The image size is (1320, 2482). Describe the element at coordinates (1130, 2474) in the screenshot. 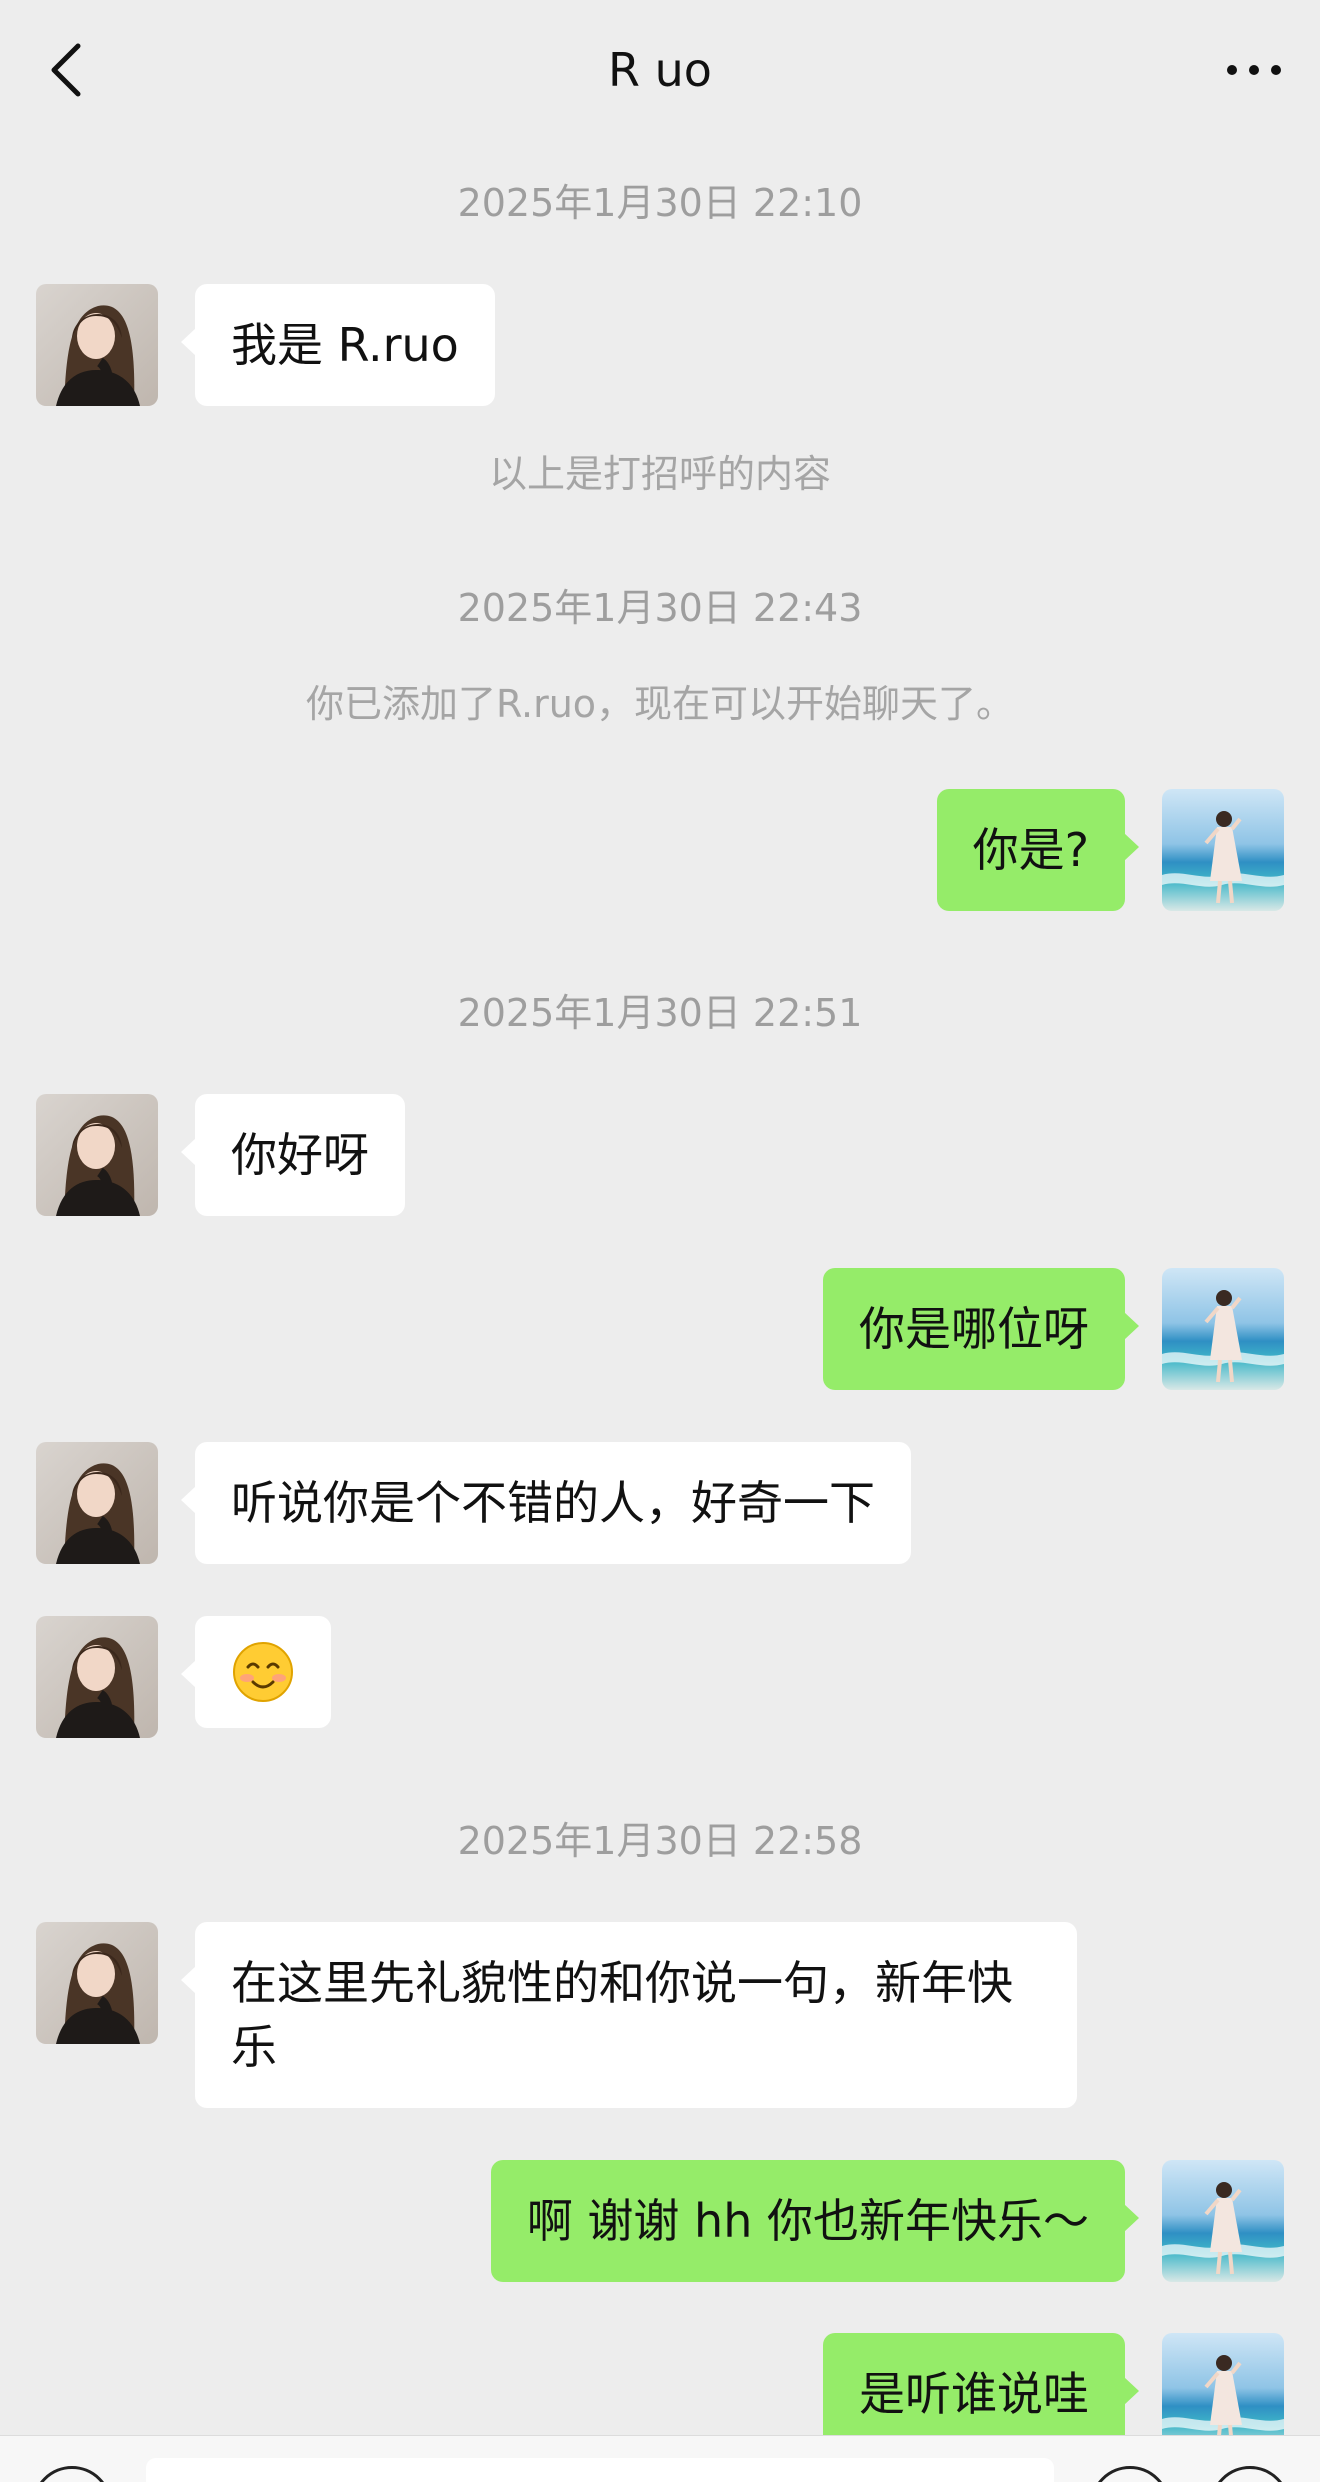

I see `emoji-icon` at that location.